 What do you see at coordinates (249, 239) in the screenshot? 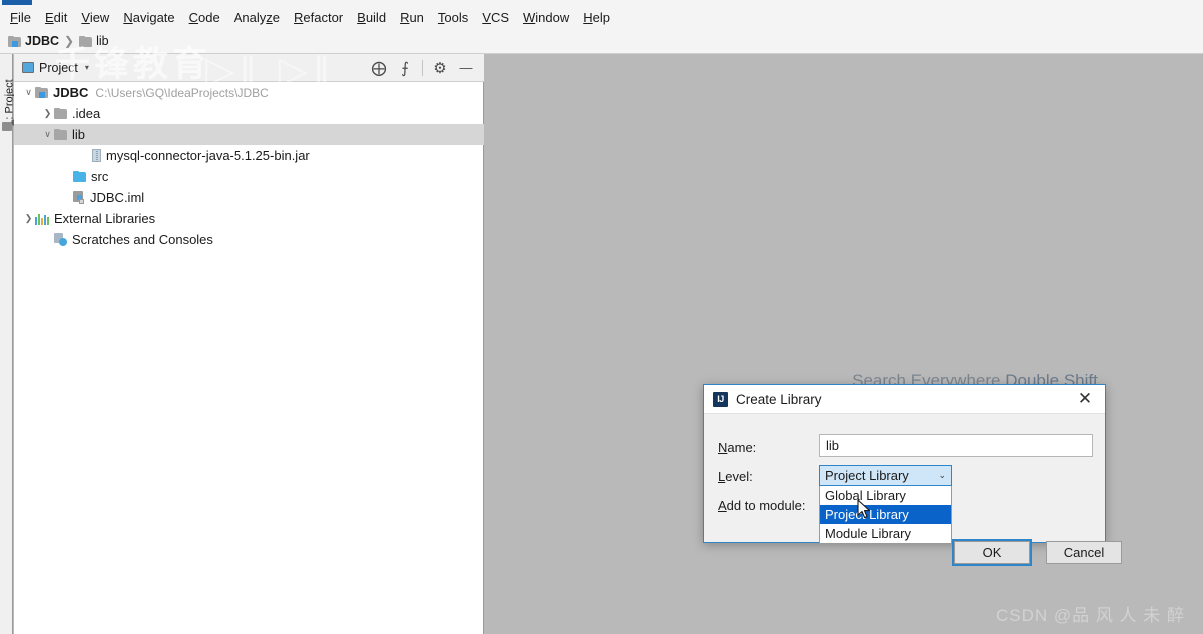
I see `tree-node-scratches-and-consoles: Scratches and Consoles` at bounding box center [249, 239].